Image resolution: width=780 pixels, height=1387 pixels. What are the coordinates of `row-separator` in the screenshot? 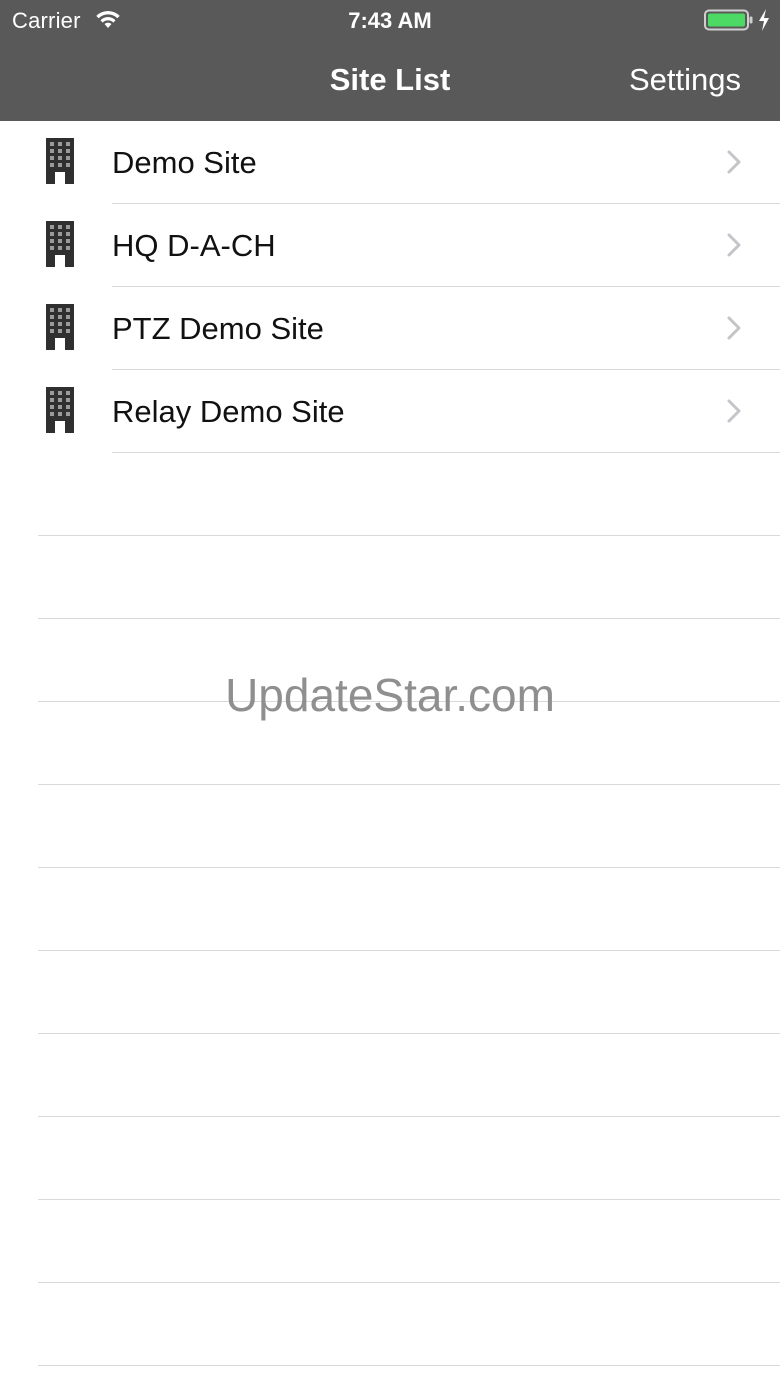 It's located at (409, 1365).